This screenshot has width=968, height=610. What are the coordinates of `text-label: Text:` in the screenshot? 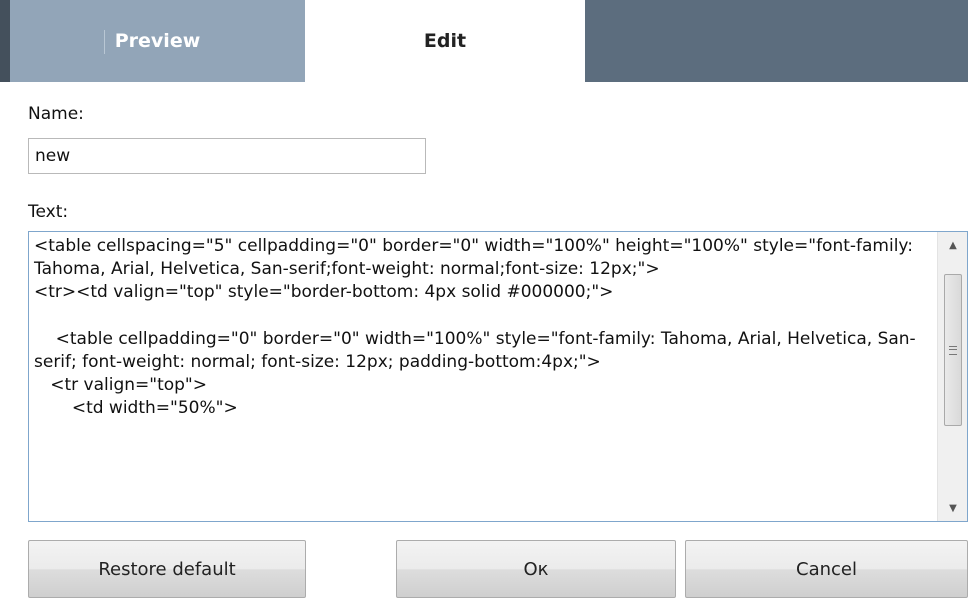 It's located at (48, 212).